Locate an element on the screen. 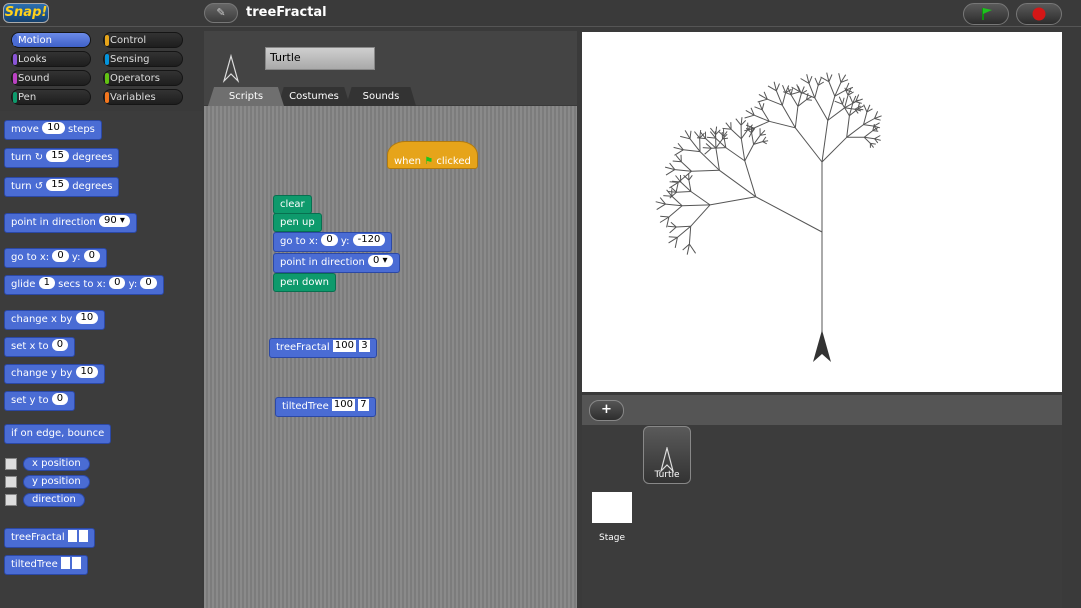  category-sensing: Sensing is located at coordinates (143, 59).